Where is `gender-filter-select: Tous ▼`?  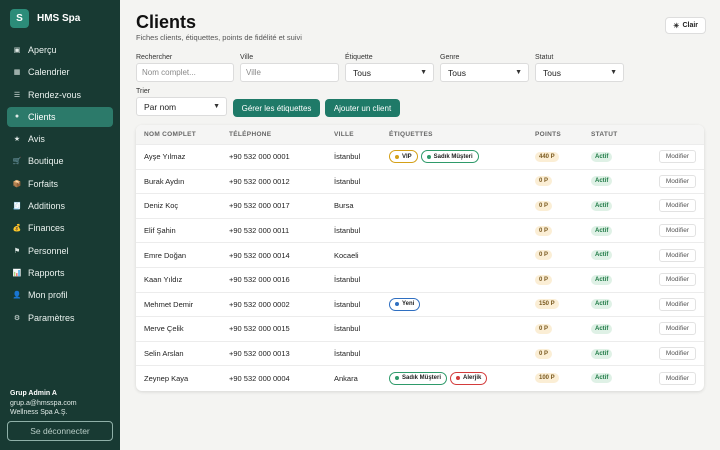
gender-filter-select: Tous ▼ is located at coordinates (484, 72).